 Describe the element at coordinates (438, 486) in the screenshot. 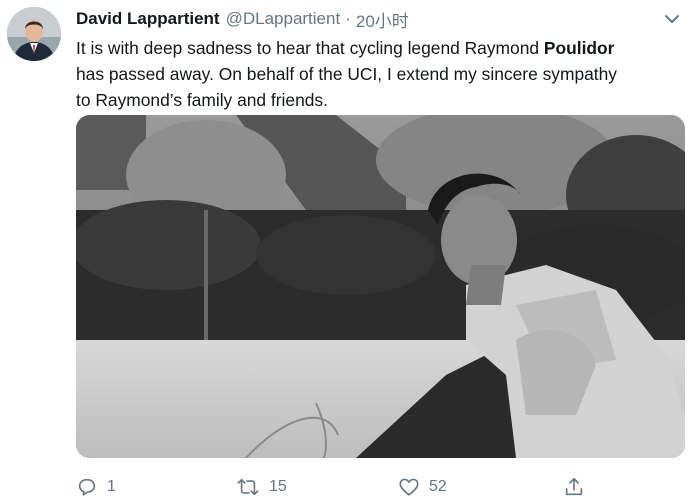

I see `like-count: 52` at that location.